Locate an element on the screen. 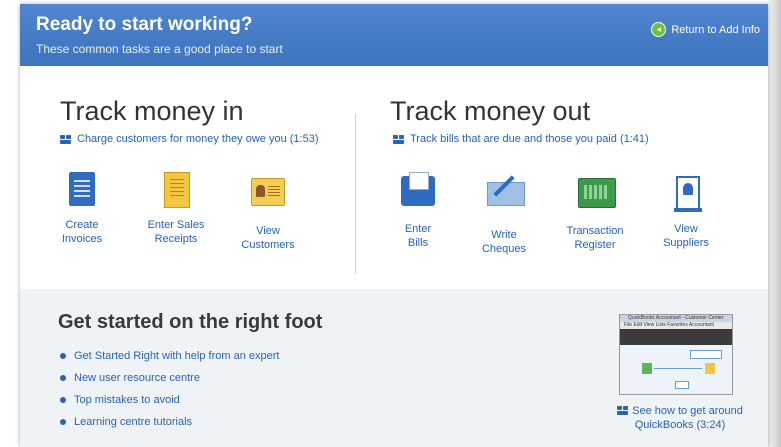 The image size is (781, 447). list-item: New user resource centre is located at coordinates (169, 378).